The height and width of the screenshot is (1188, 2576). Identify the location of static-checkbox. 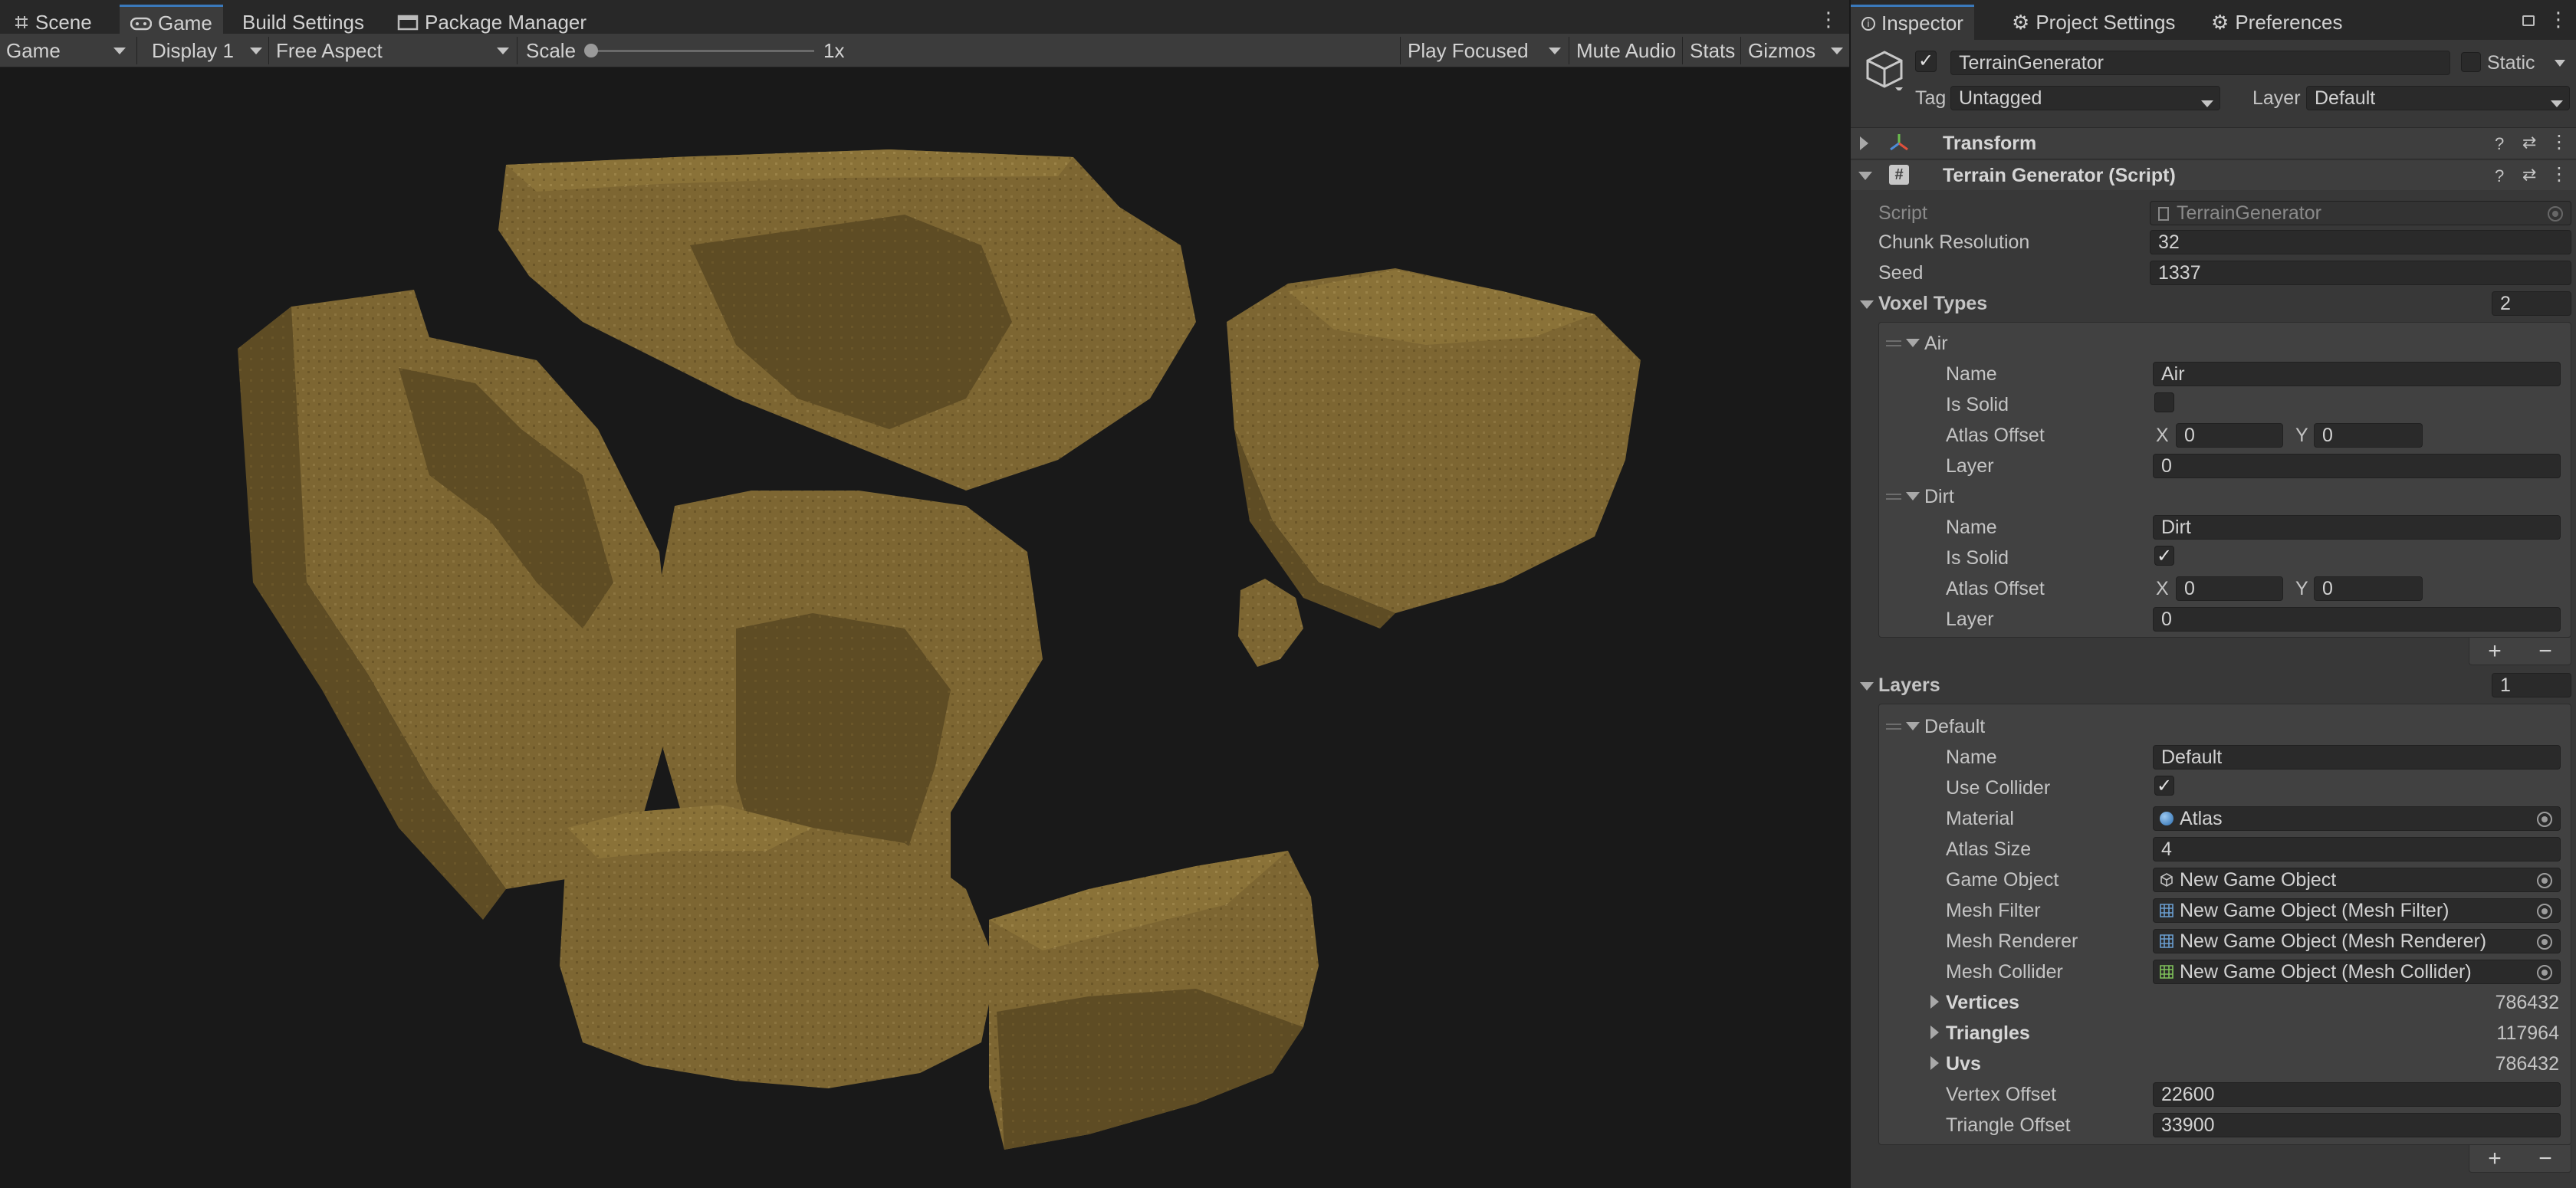
(2471, 62).